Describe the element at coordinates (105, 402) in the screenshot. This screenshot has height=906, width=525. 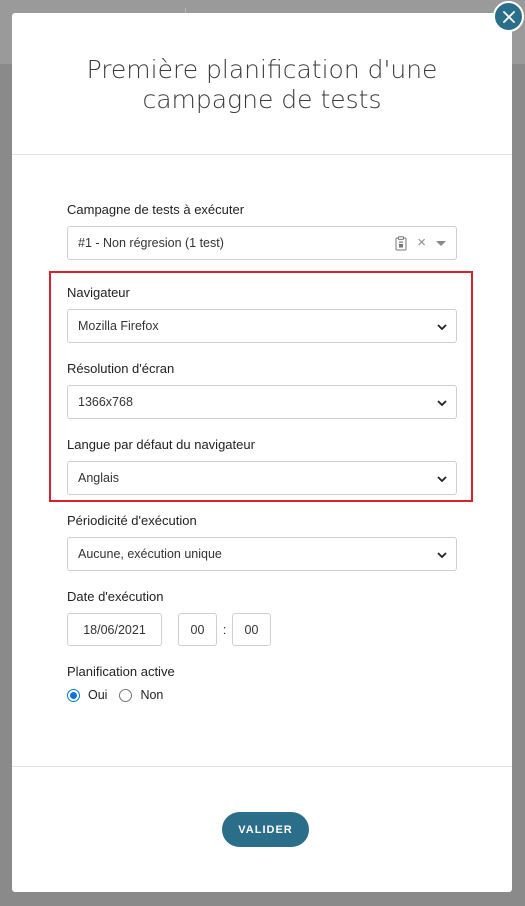
I see `resolution-value: 1366x768` at that location.